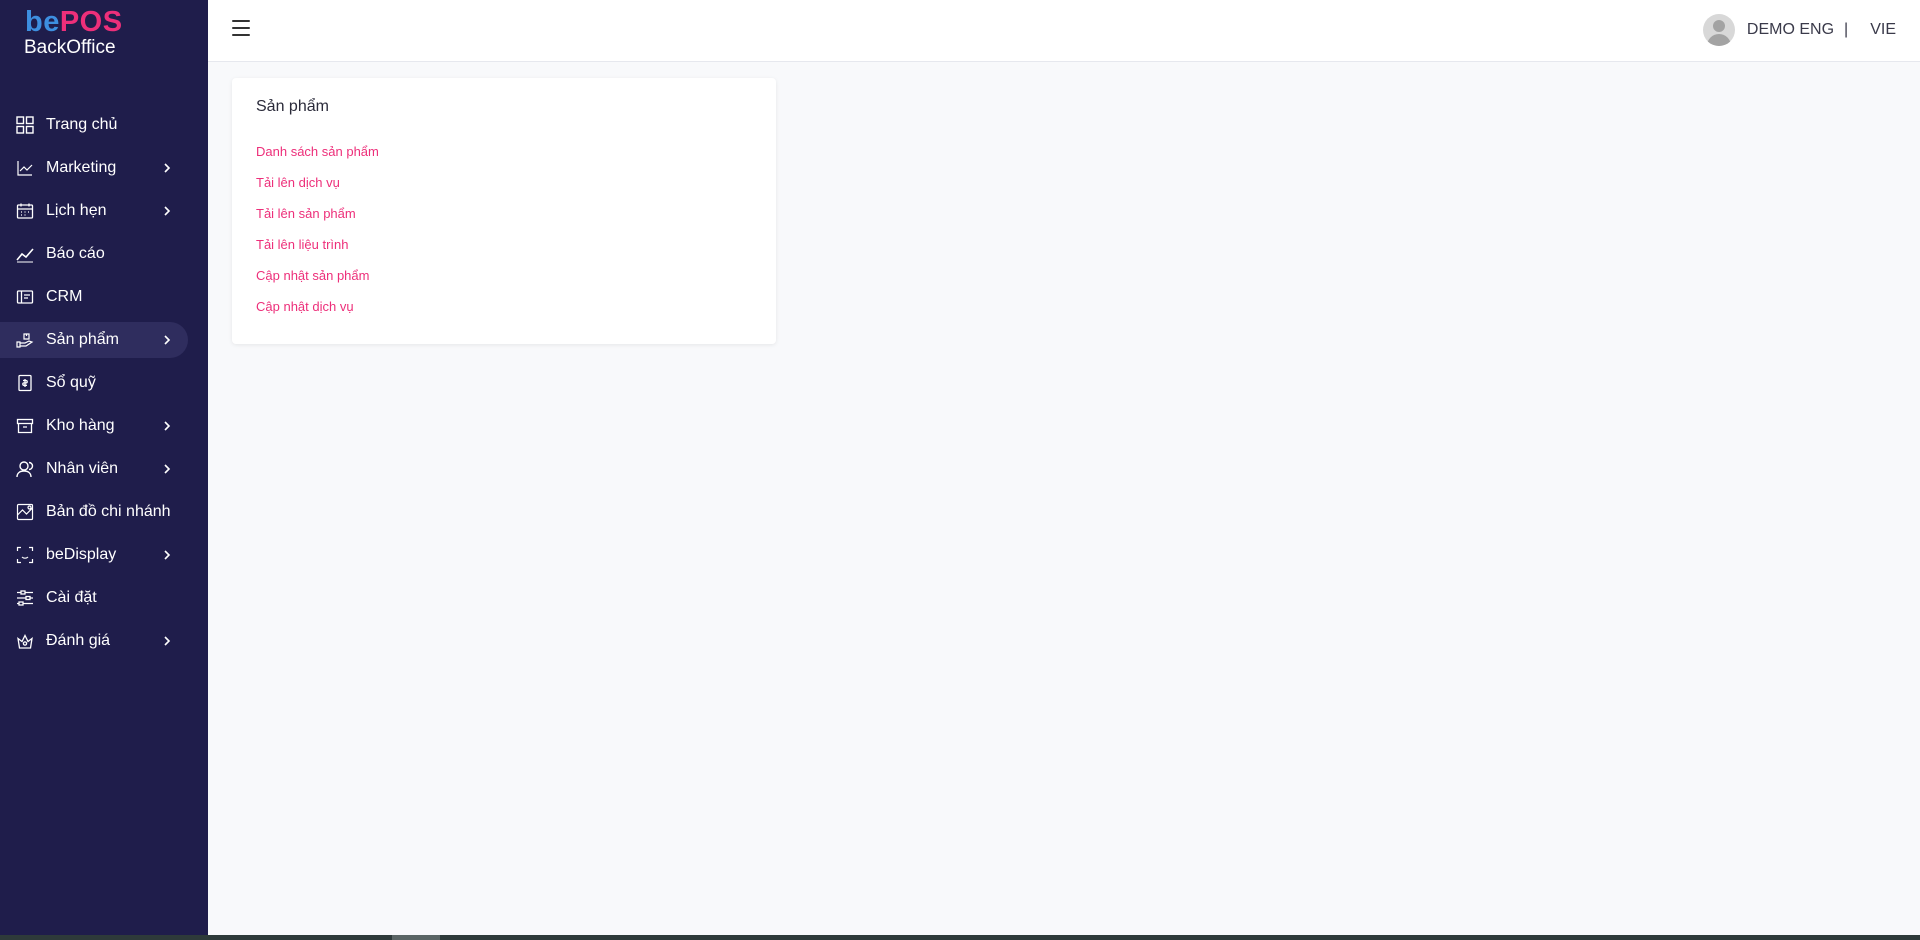 This screenshot has width=1920, height=940. Describe the element at coordinates (80, 425) in the screenshot. I see `sidebar-item-label: Kho hàng` at that location.